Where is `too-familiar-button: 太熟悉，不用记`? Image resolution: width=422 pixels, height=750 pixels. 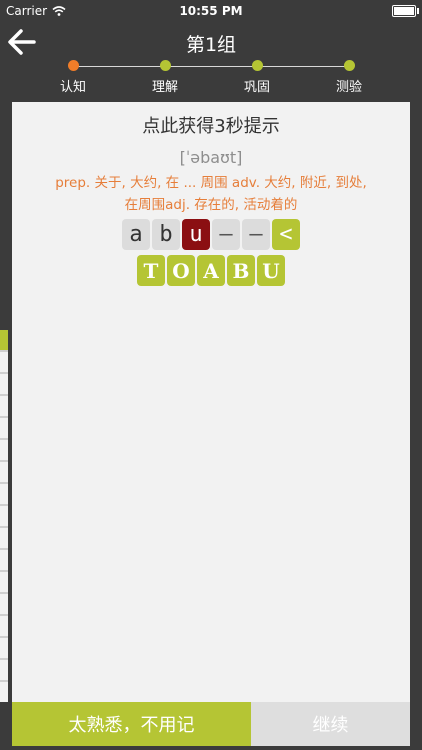
too-familiar-button: 太熟悉，不用记 is located at coordinates (131, 724).